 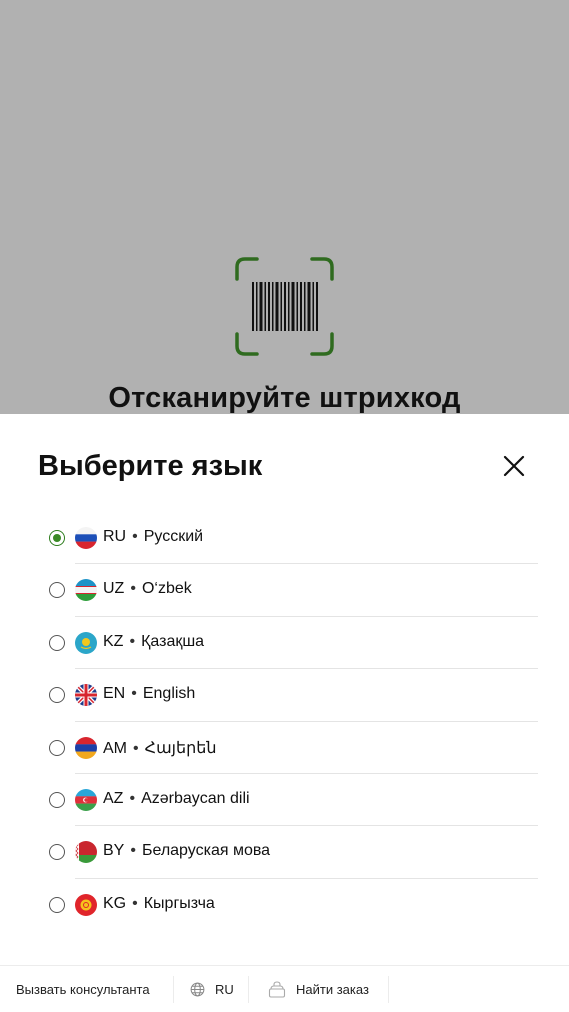 I want to click on russia-flag-icon, so click(x=86, y=538).